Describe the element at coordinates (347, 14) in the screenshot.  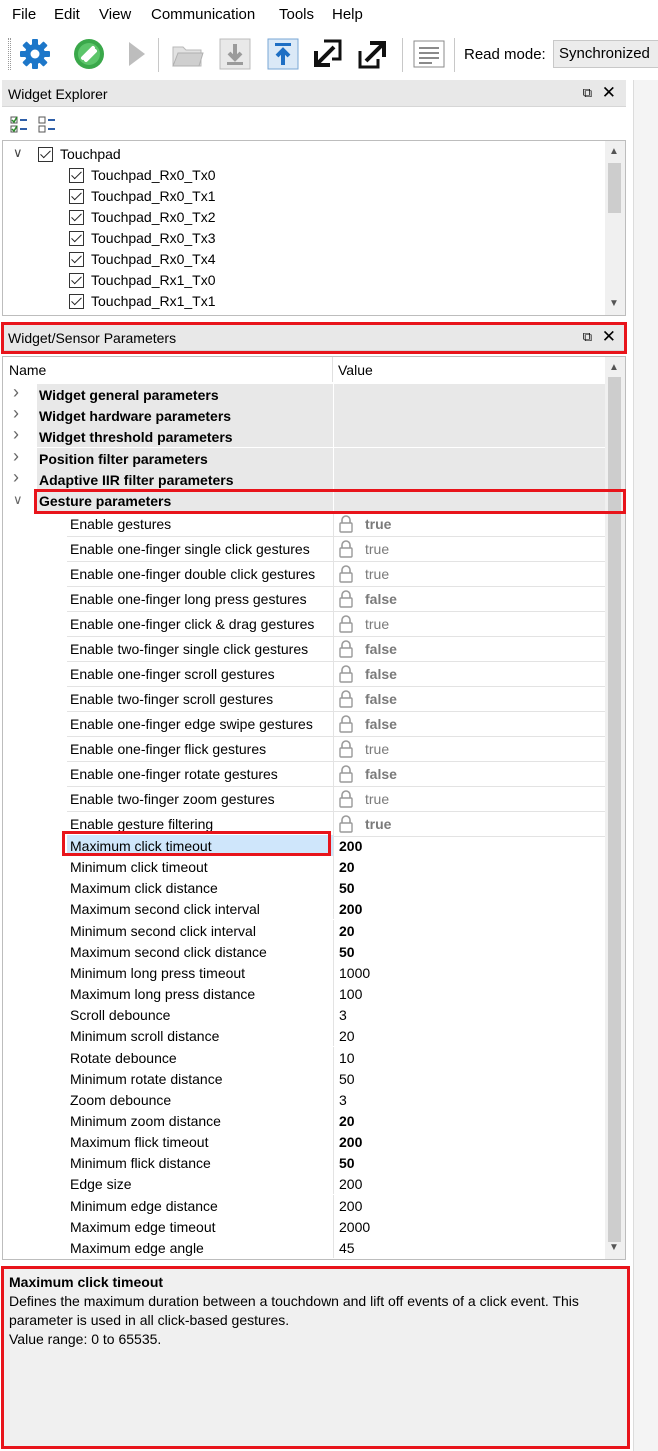
I see `menu-help: Help` at that location.